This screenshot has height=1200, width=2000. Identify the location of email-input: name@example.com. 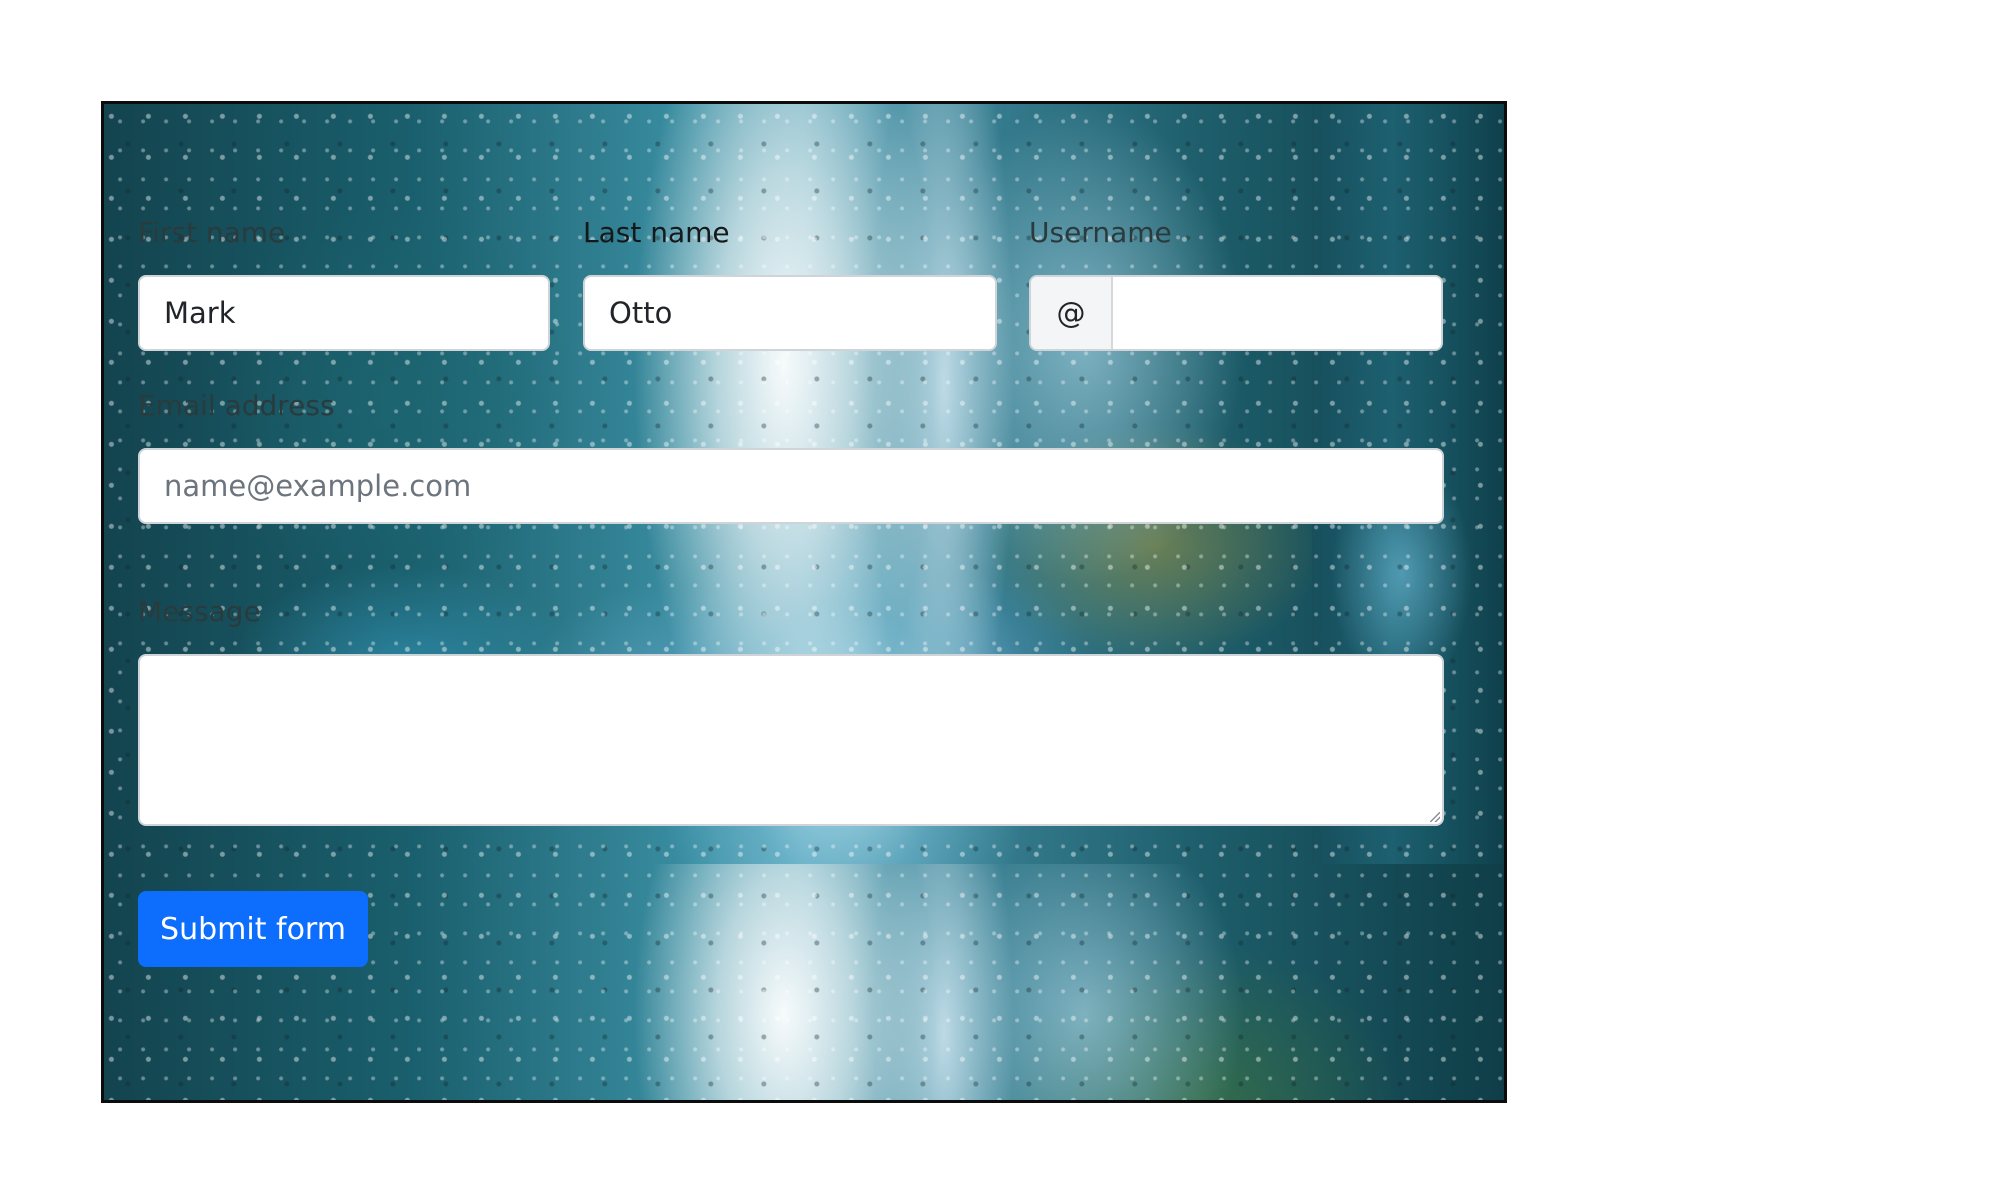
(791, 486).